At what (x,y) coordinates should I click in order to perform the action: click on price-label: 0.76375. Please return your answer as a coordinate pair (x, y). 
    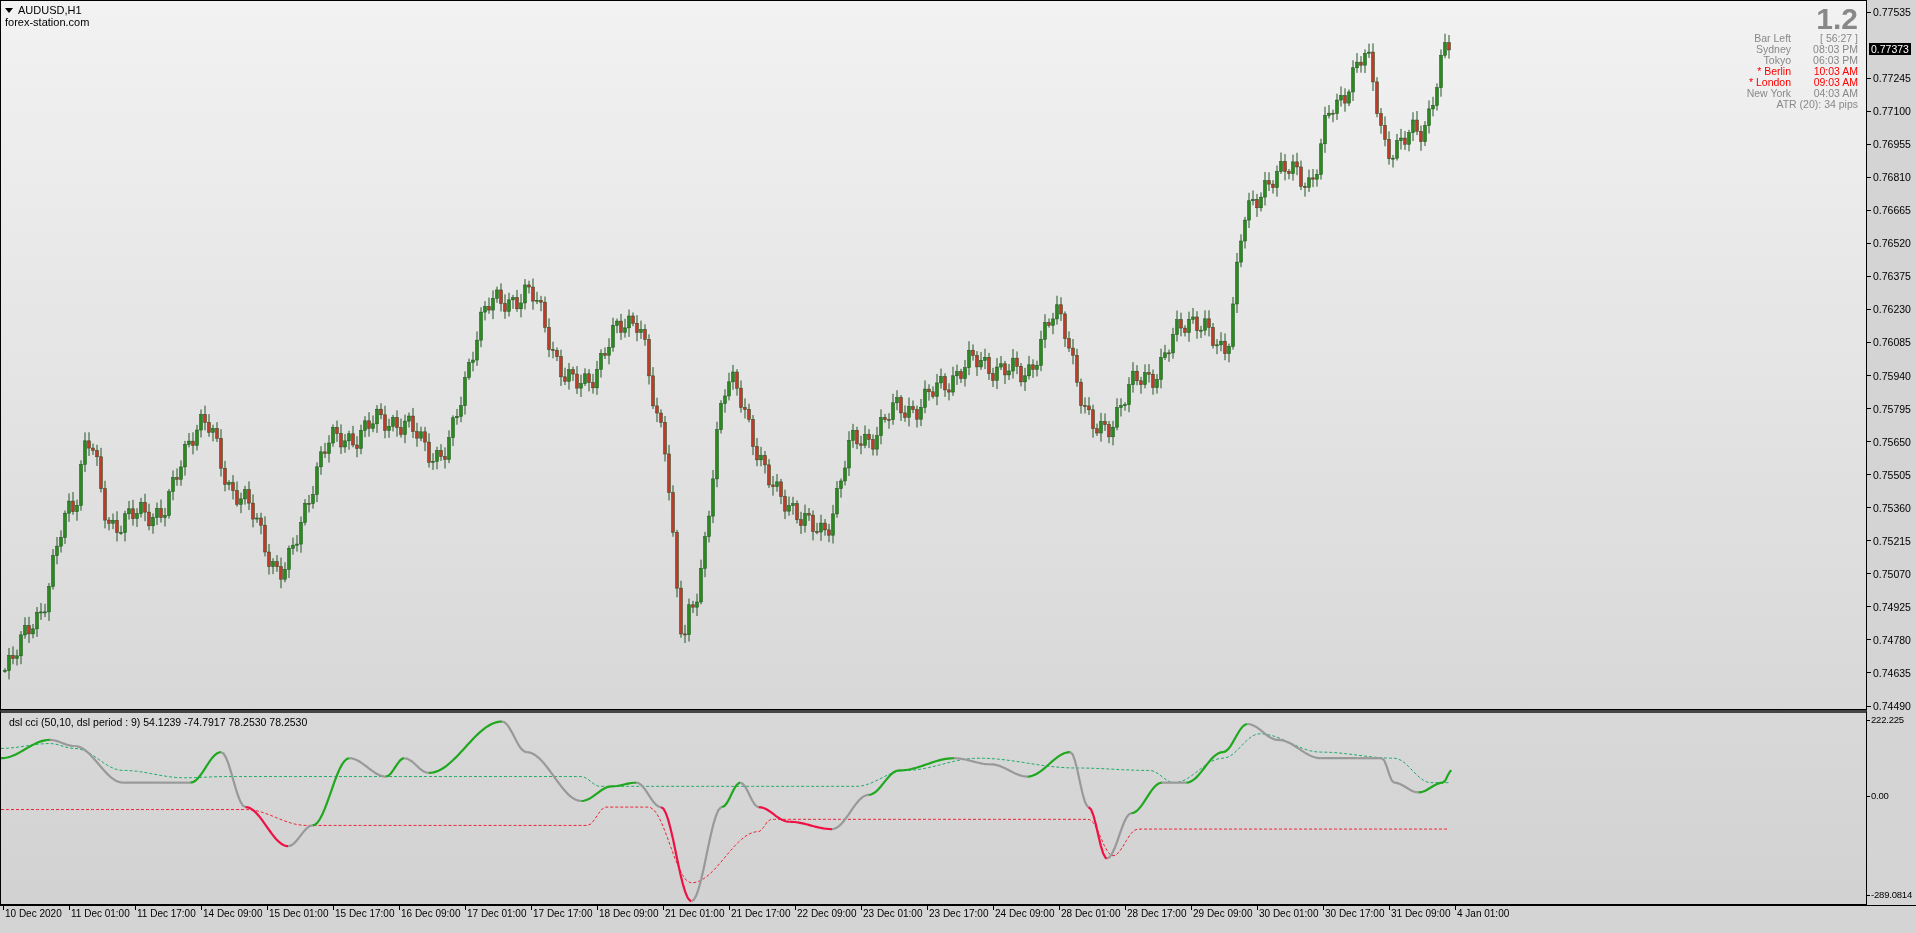
    Looking at the image, I should click on (1889, 276).